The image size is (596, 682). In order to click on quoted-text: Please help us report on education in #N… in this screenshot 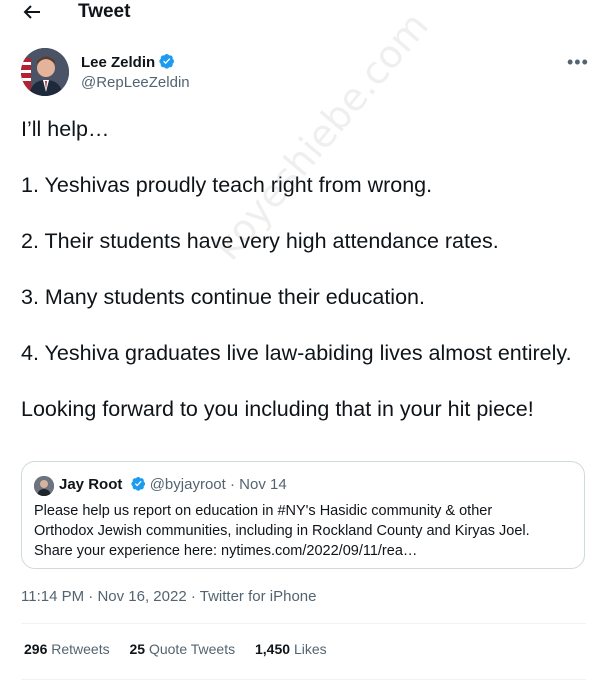, I will do `click(304, 531)`.